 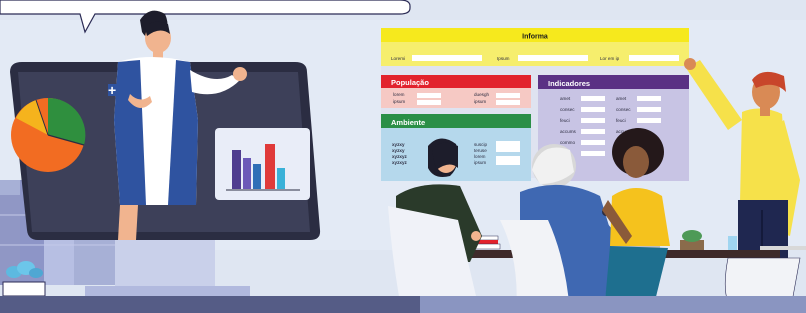 What do you see at coordinates (398, 150) in the screenshot?
I see `ambiente-label-2: xyzxy` at bounding box center [398, 150].